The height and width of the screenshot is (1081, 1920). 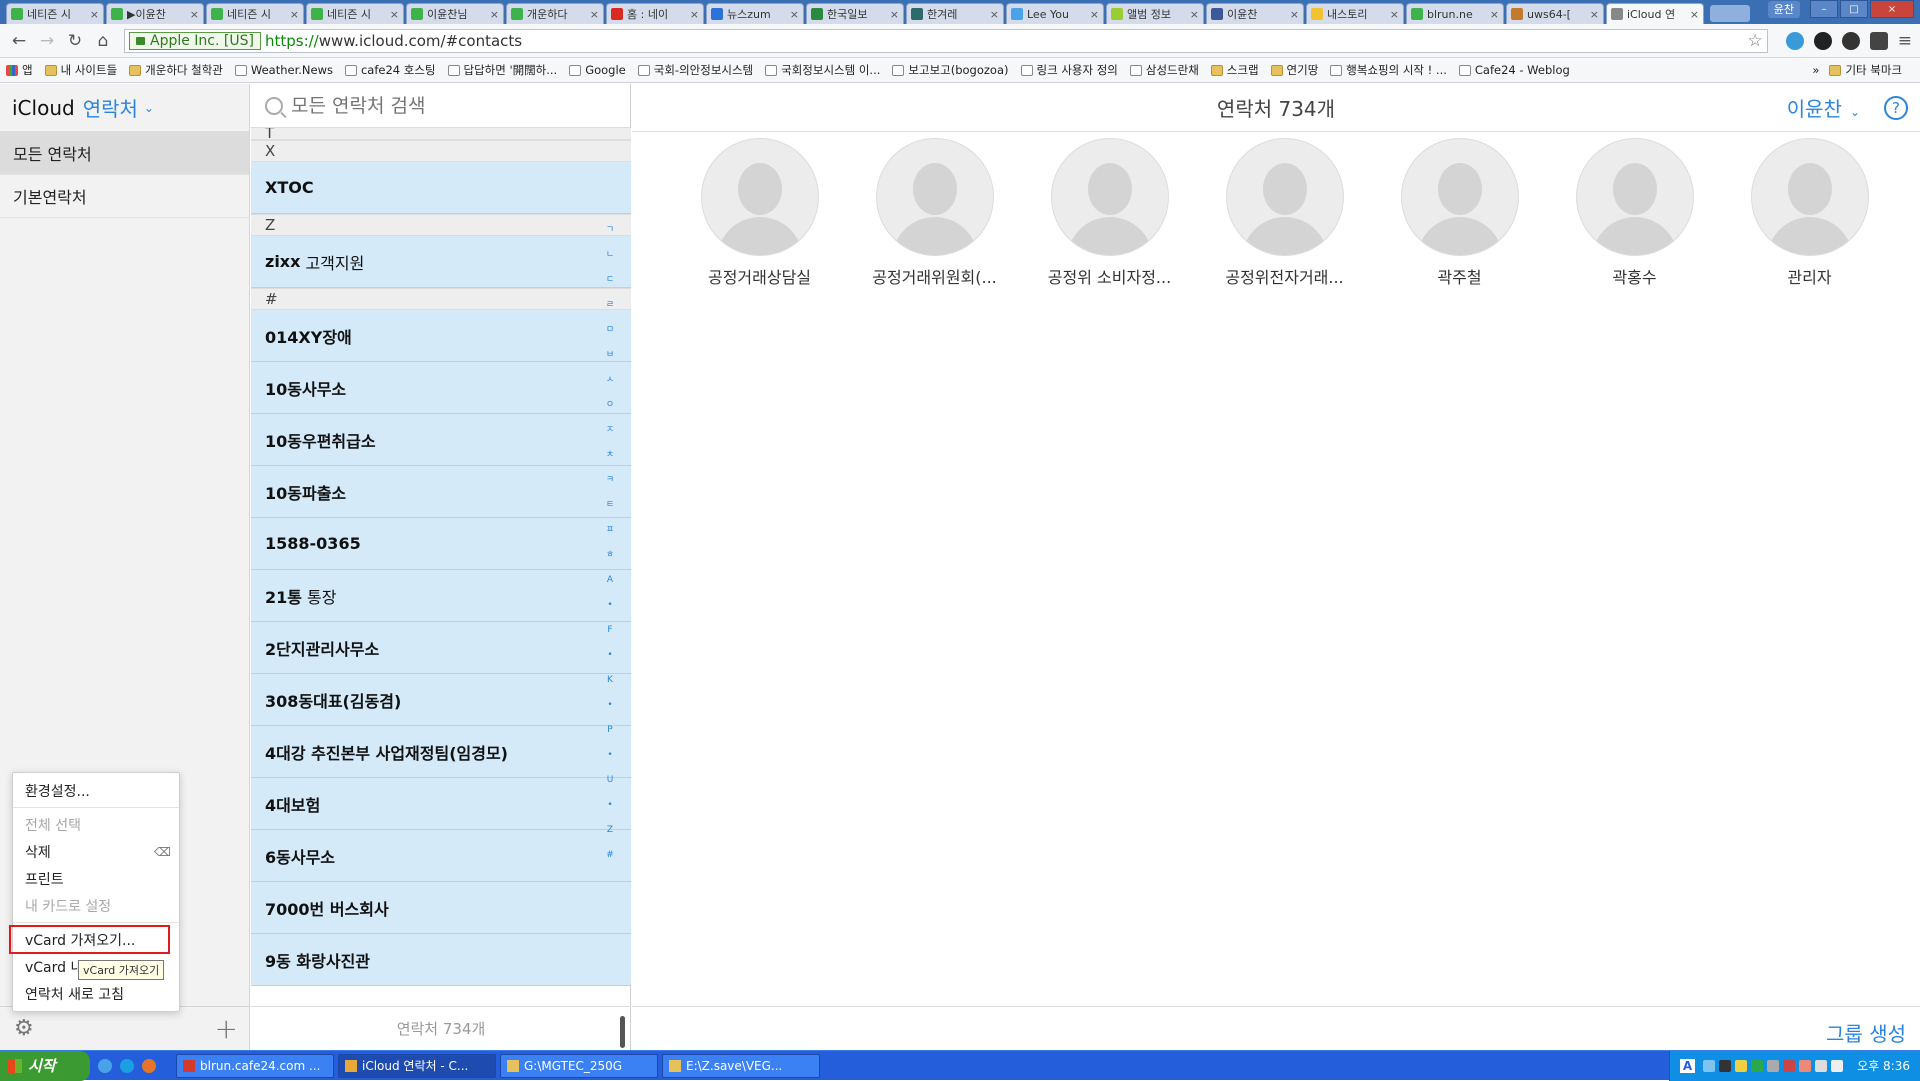 I want to click on contact-row: 10동우편취급소, so click(x=441, y=440).